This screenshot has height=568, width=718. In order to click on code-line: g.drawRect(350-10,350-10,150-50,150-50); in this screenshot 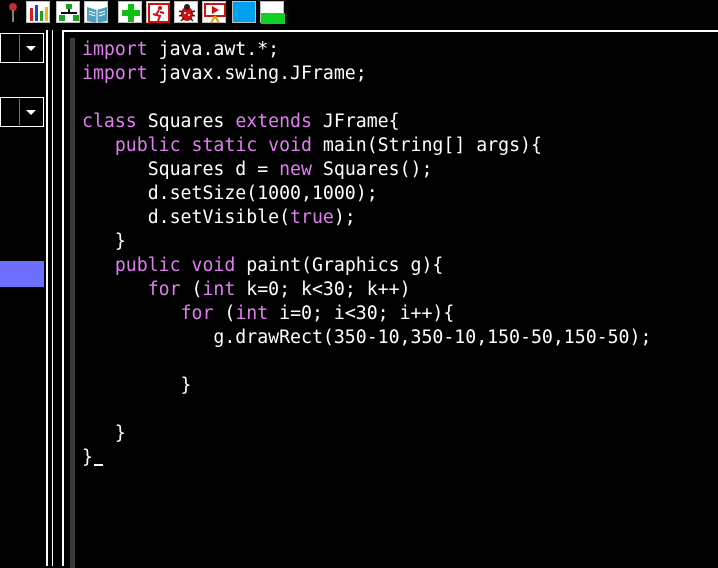, I will do `click(366, 338)`.